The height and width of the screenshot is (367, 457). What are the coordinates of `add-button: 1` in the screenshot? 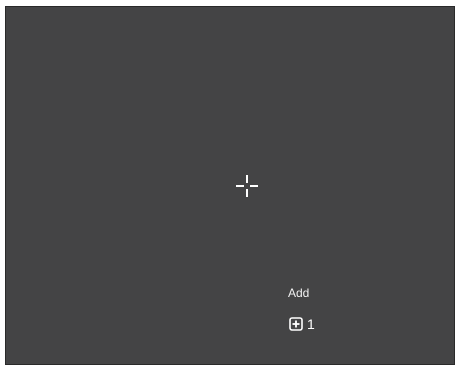 It's located at (302, 324).